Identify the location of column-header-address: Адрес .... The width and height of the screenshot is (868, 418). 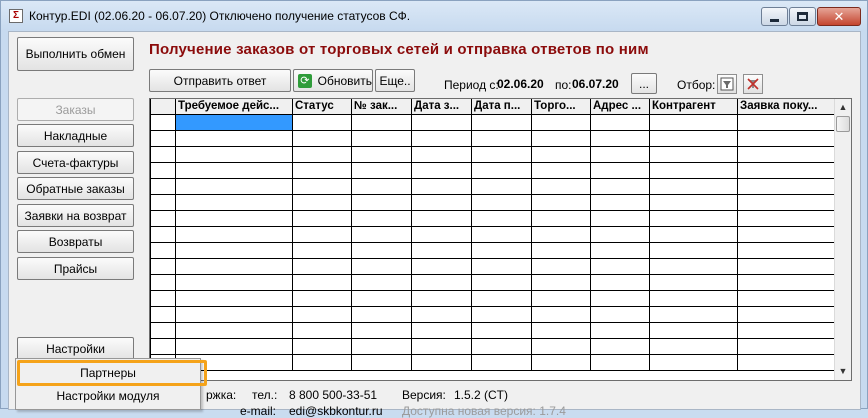
(620, 107).